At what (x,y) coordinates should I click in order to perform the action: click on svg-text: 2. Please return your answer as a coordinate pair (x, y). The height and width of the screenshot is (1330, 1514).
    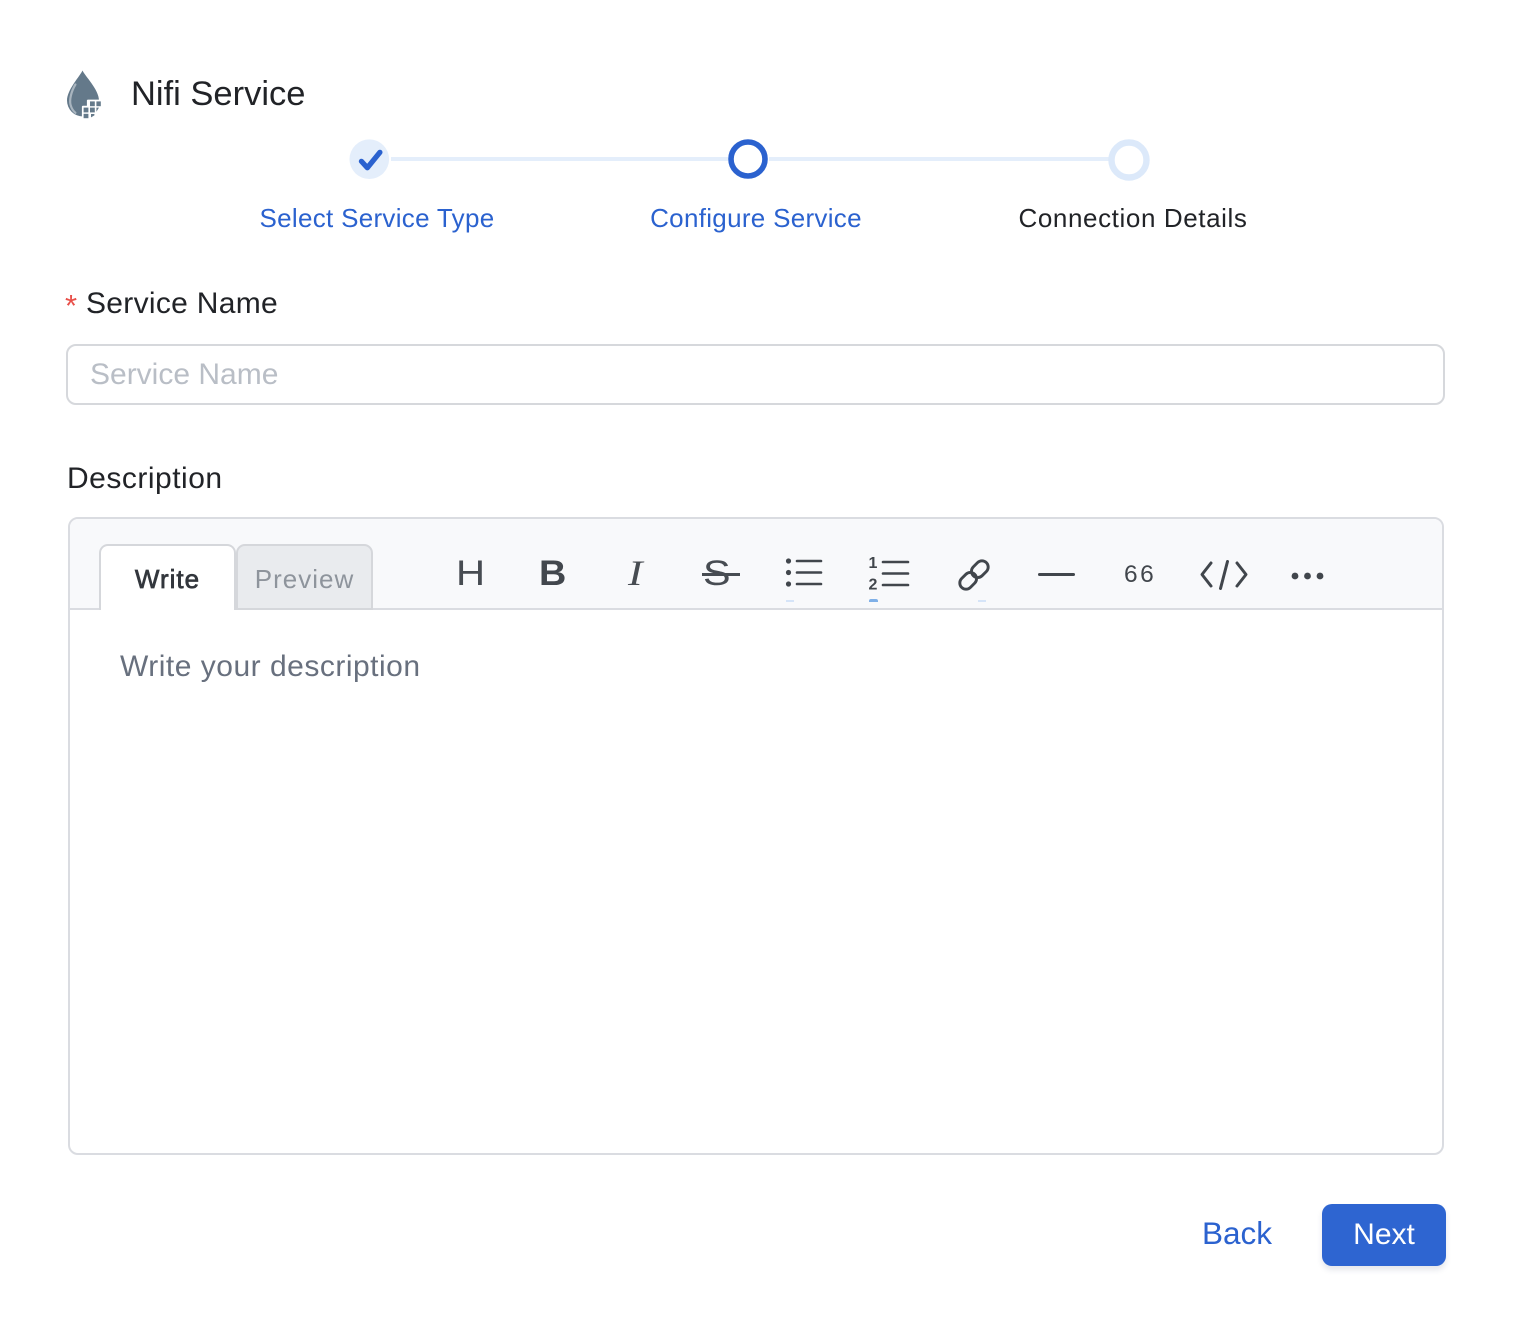
    Looking at the image, I should click on (873, 584).